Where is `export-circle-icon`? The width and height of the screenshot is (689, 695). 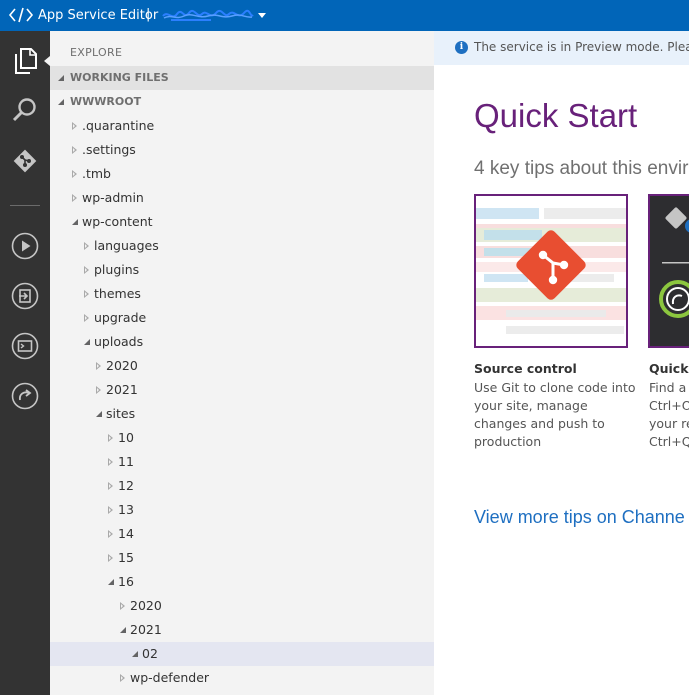
export-circle-icon is located at coordinates (25, 296).